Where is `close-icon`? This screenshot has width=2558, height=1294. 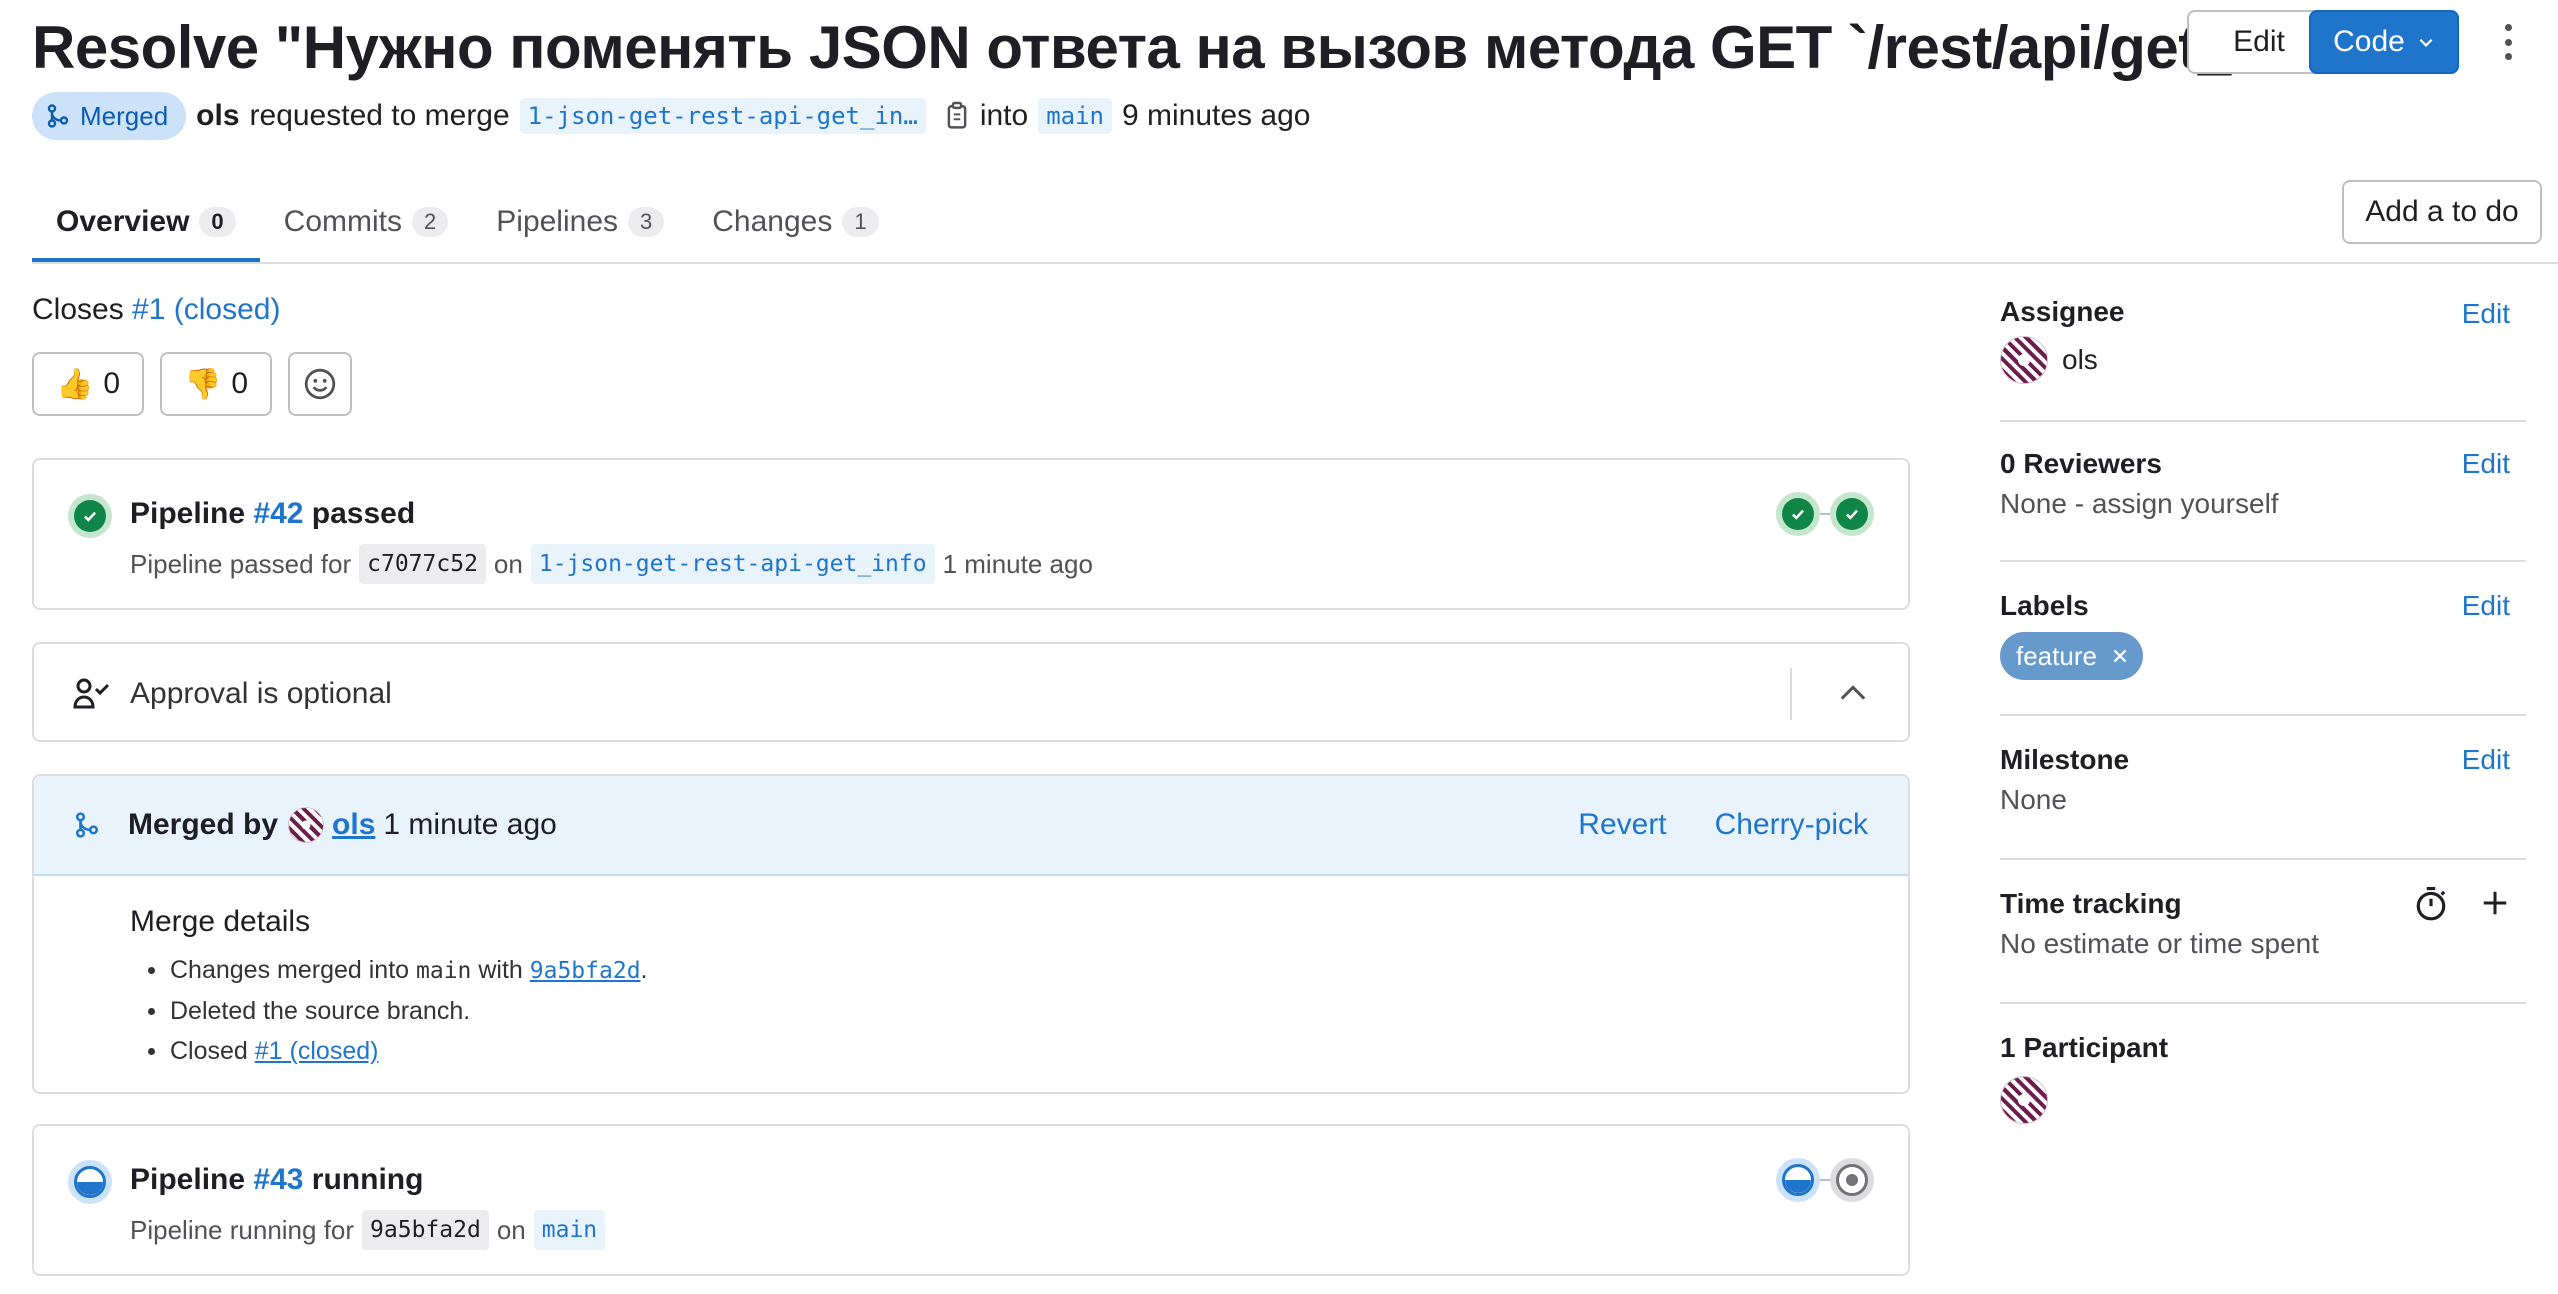
close-icon is located at coordinates (2120, 656).